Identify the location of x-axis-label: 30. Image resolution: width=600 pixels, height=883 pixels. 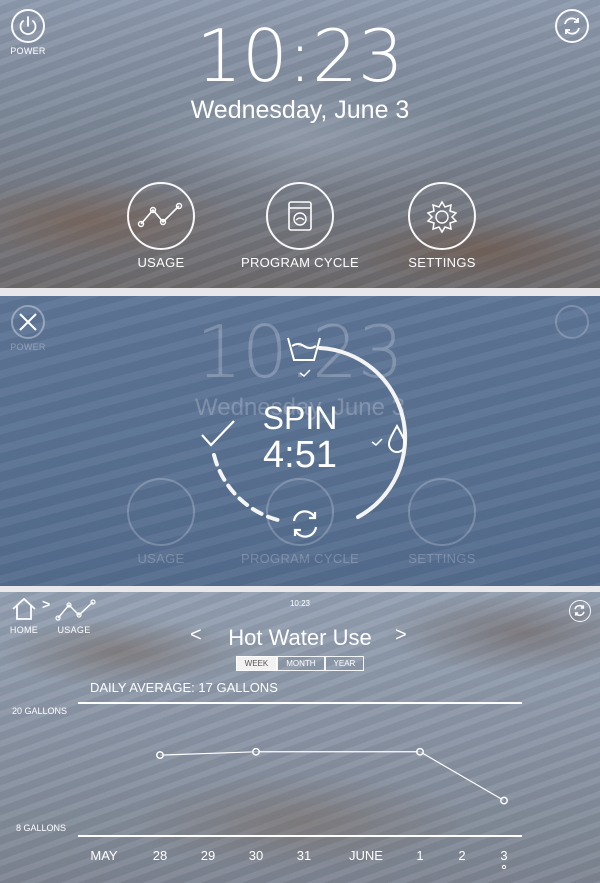
(256, 855).